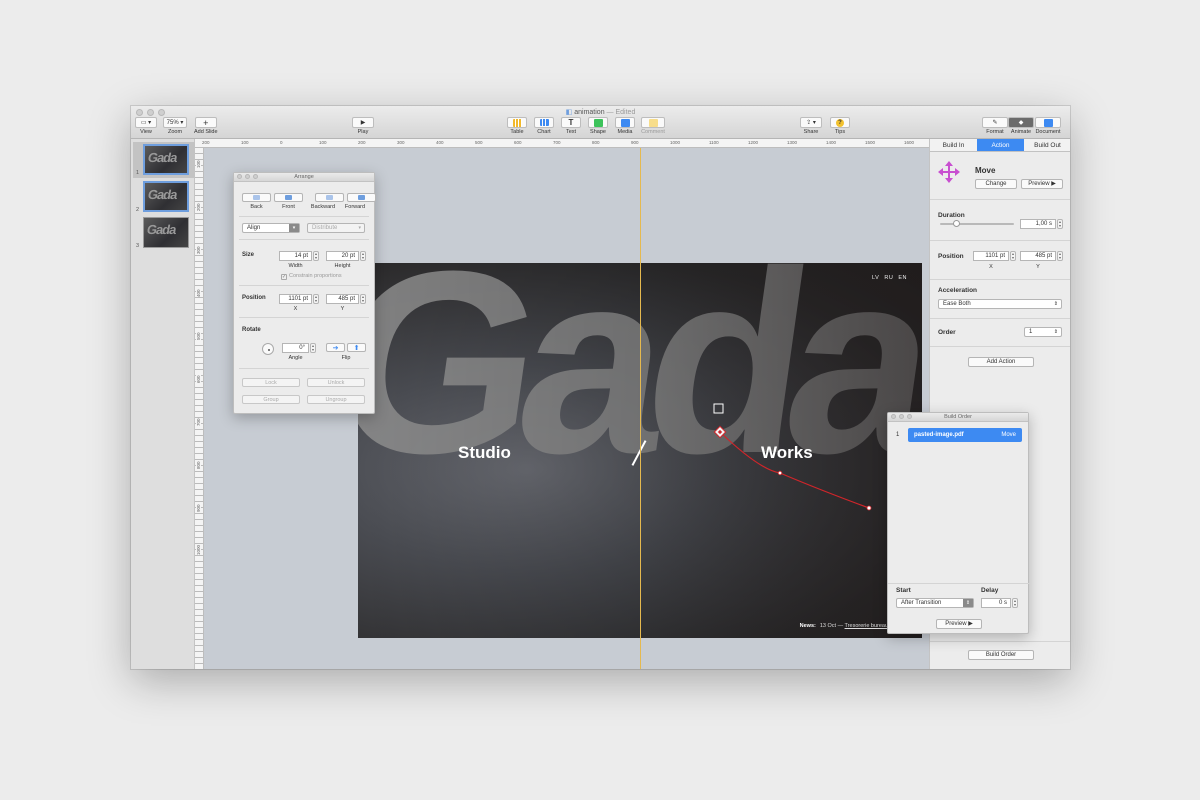 The height and width of the screenshot is (800, 1200). I want to click on backward-button, so click(329, 197).